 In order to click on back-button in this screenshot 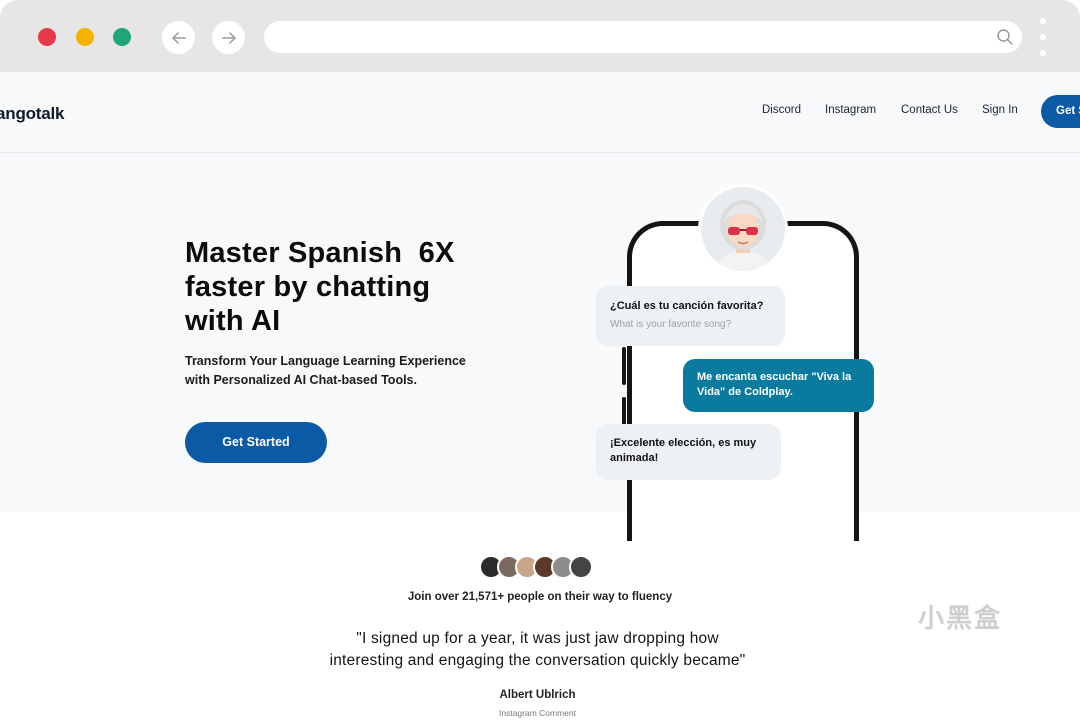, I will do `click(178, 37)`.